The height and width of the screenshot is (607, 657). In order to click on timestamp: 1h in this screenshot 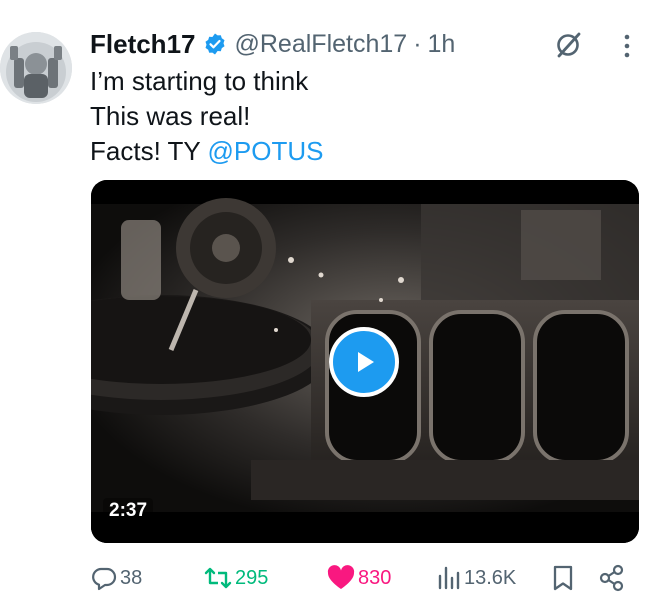, I will do `click(442, 44)`.